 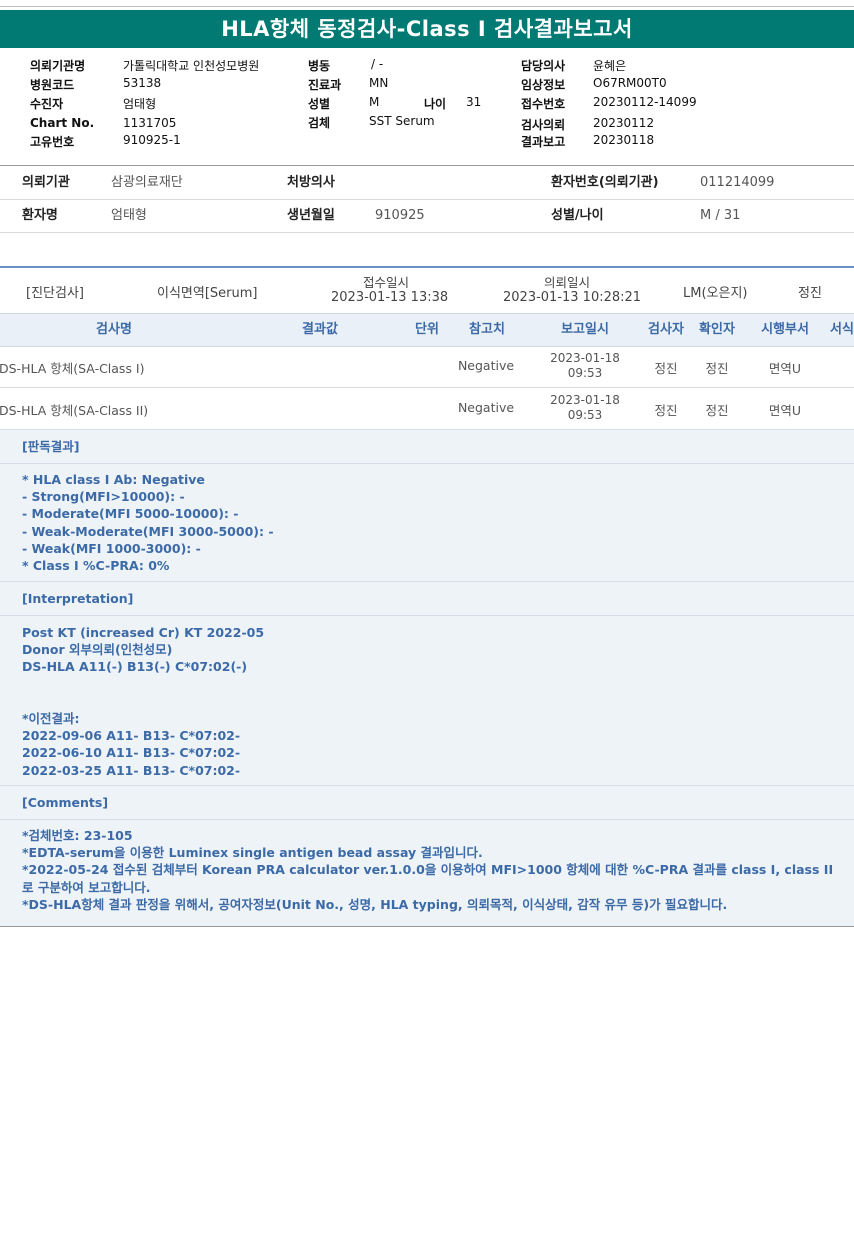 I want to click on header-value-clinical-info: O67RM00T0, so click(x=630, y=83).